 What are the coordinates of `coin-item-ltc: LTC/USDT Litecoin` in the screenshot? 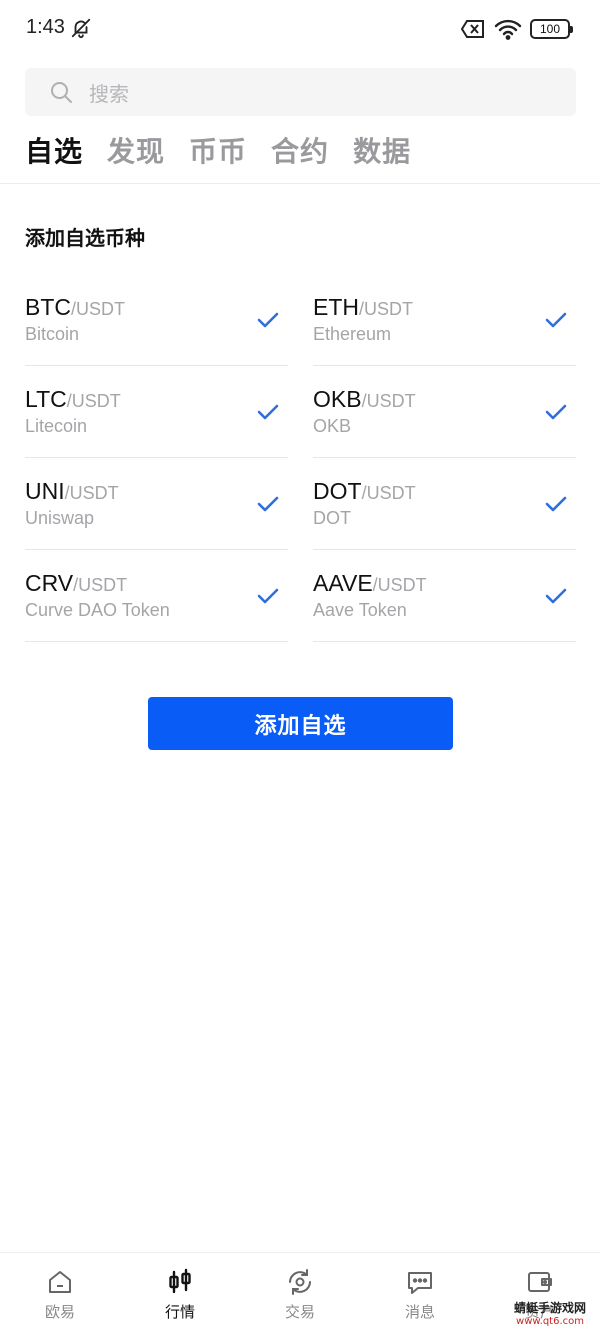 It's located at (156, 412).